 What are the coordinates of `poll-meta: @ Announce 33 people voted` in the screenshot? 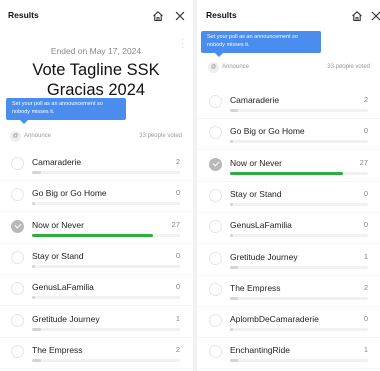 It's located at (96, 137).